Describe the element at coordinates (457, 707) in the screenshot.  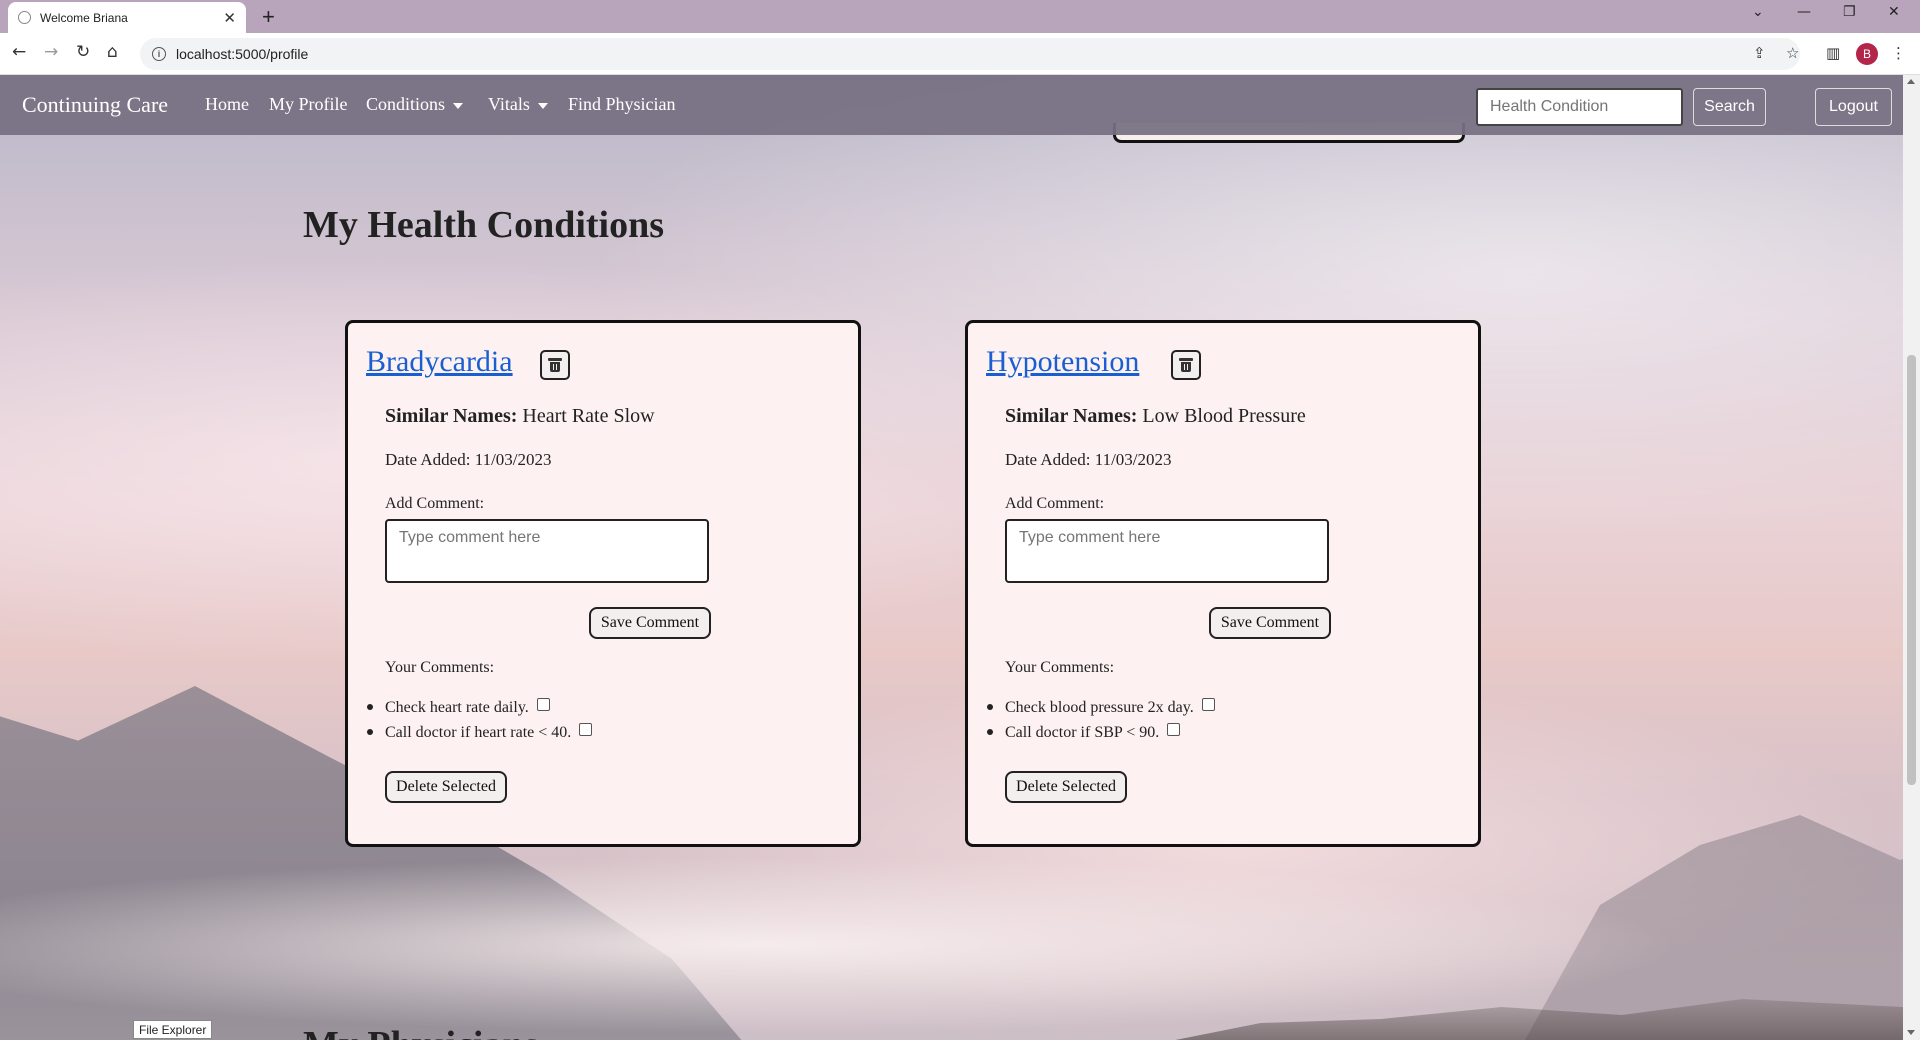
I see `comment-text: Check heart rate daily.` at that location.